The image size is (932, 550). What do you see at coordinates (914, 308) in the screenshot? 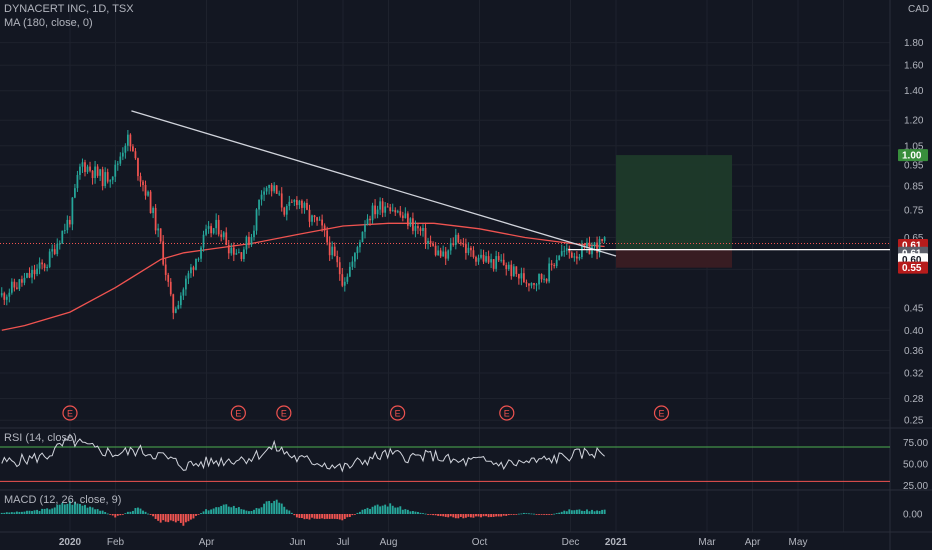
I see `price-tick-label: 0.45` at bounding box center [914, 308].